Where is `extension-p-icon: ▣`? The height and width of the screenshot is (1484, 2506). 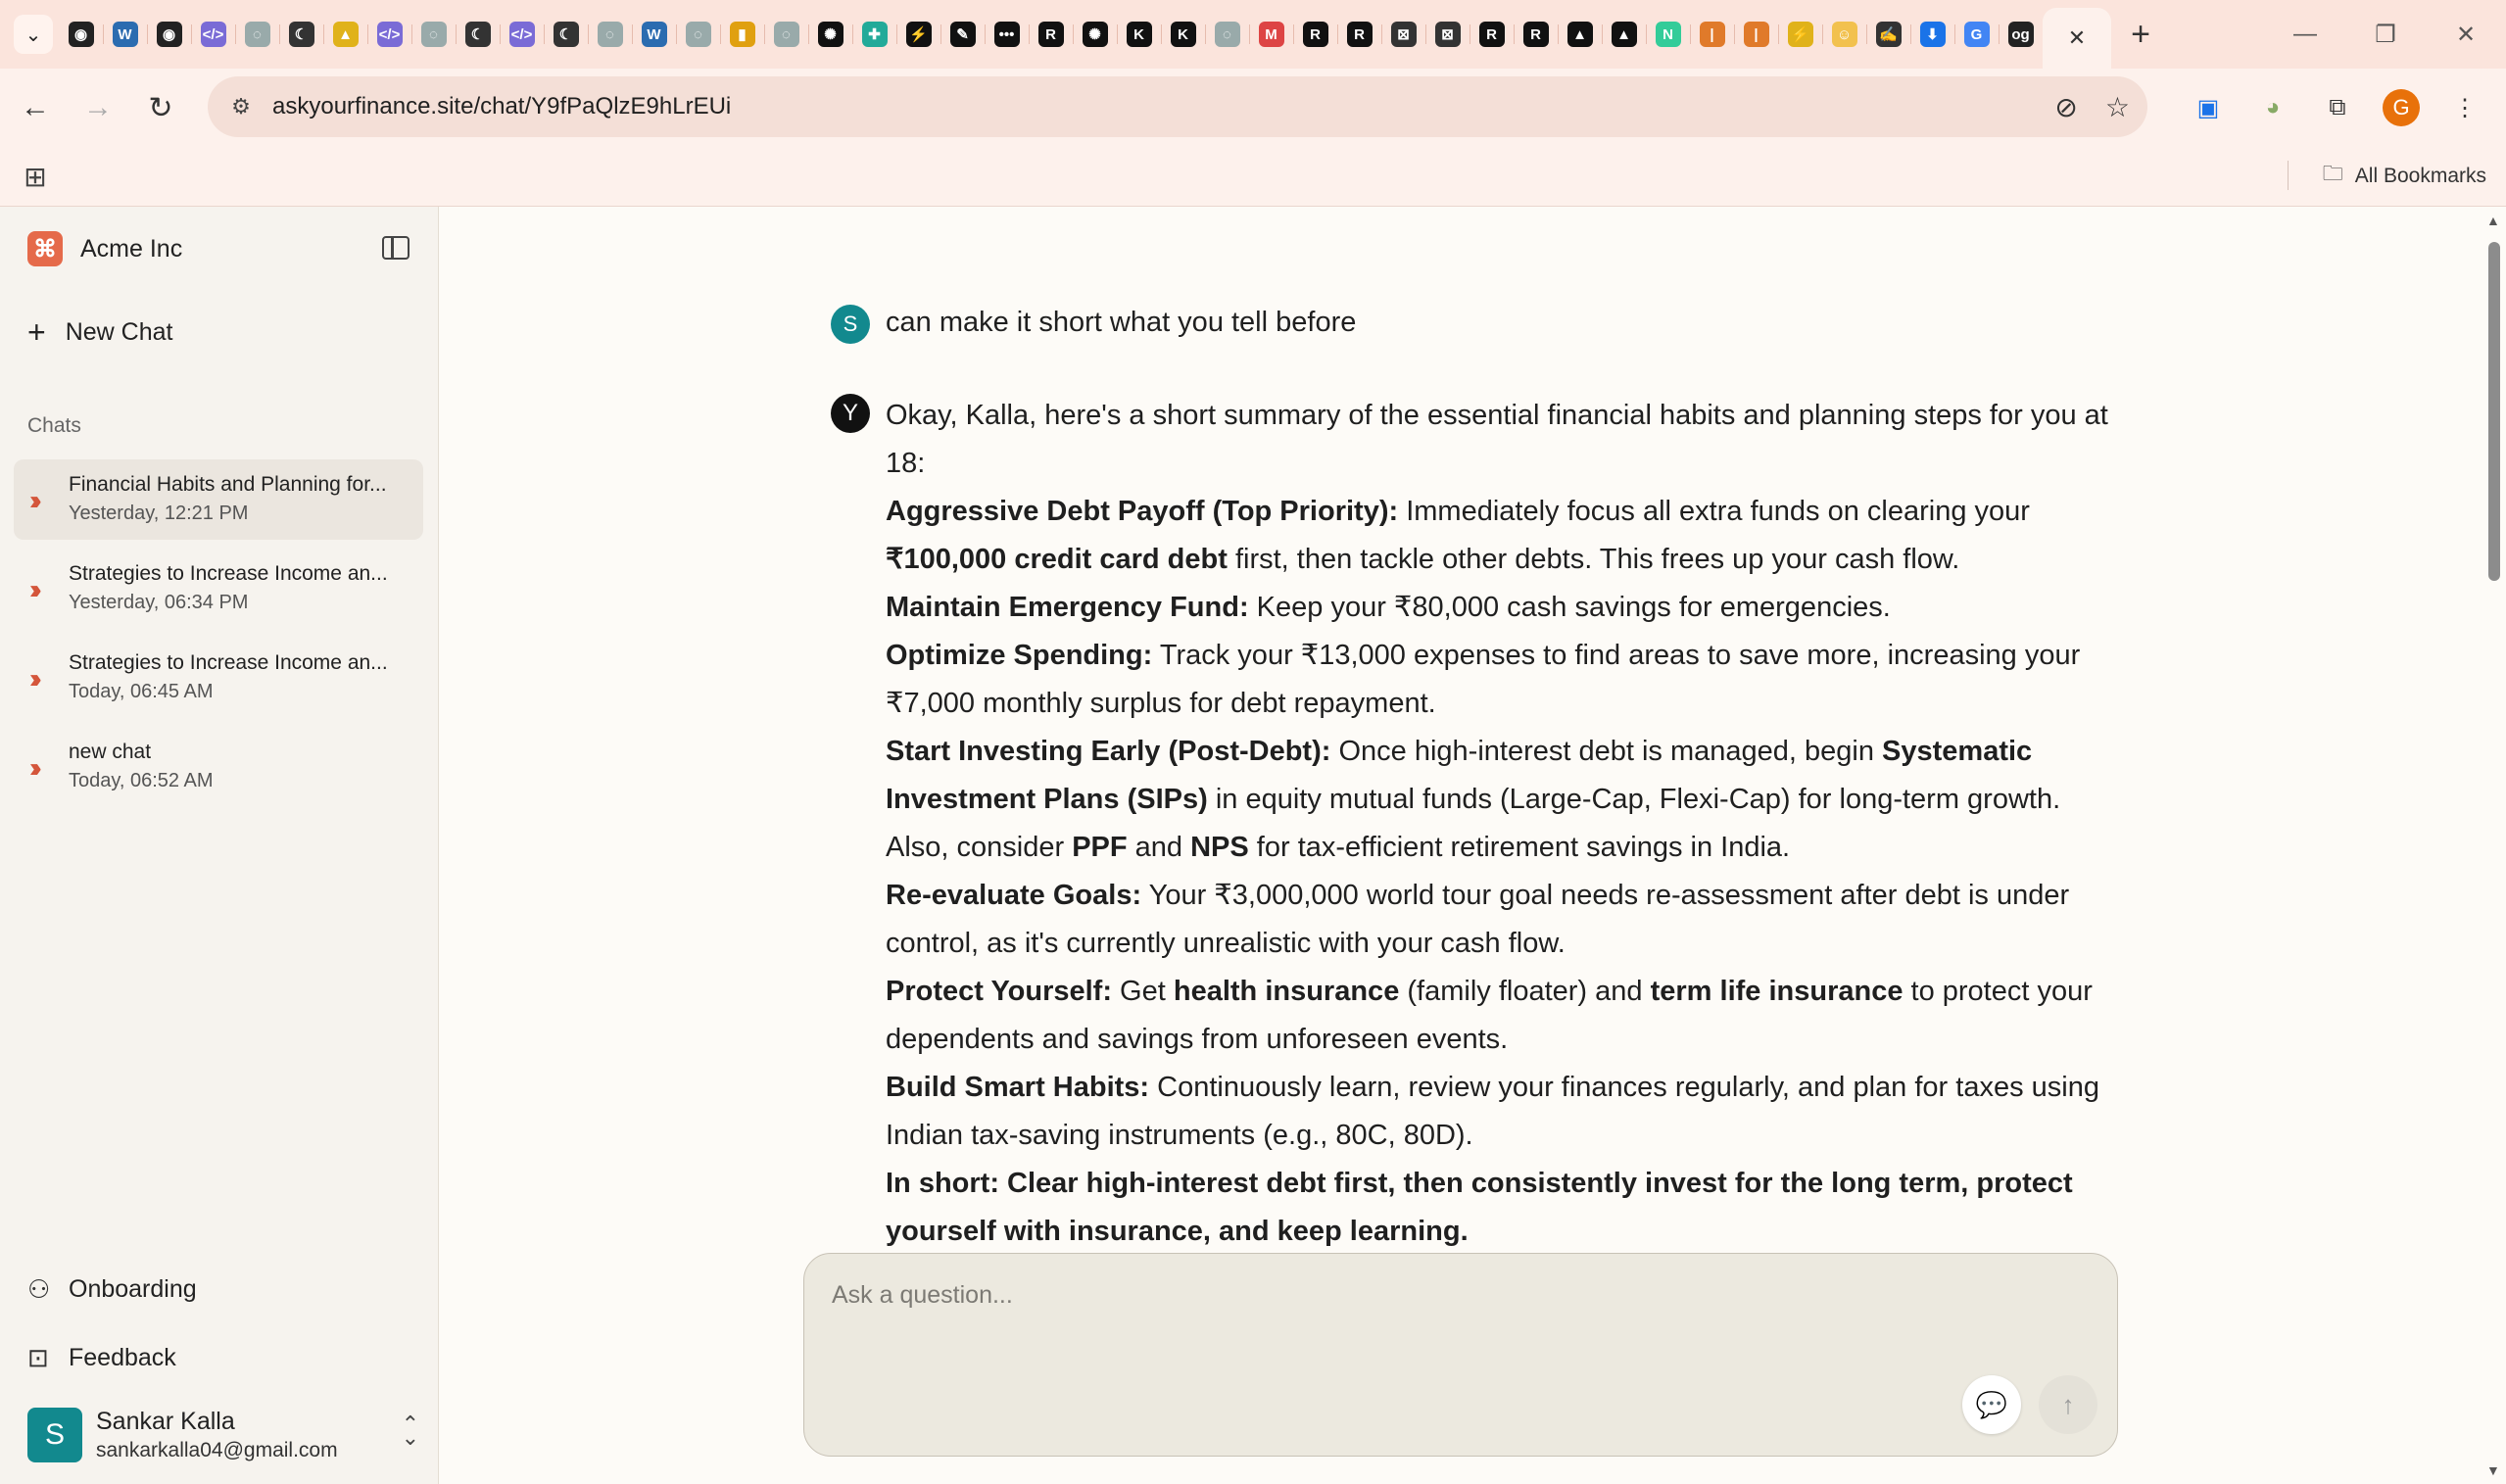 extension-p-icon: ▣ is located at coordinates (2208, 107).